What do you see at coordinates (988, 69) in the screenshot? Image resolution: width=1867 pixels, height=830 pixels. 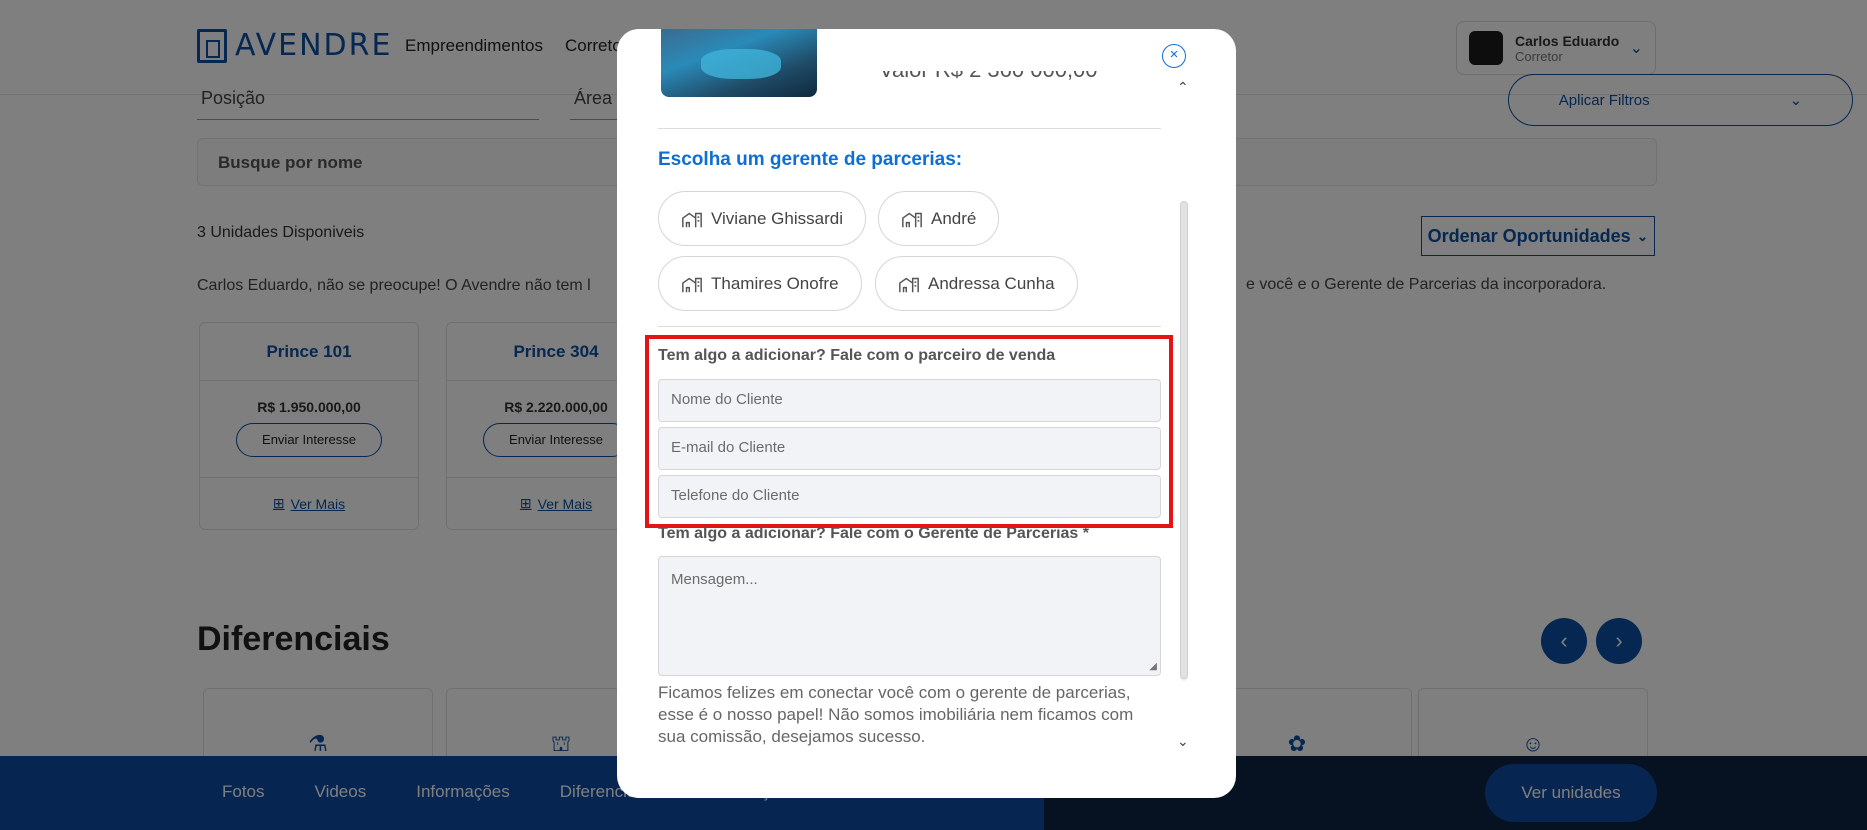 I see `property-value: Valor R$ 2 360 000,00` at bounding box center [988, 69].